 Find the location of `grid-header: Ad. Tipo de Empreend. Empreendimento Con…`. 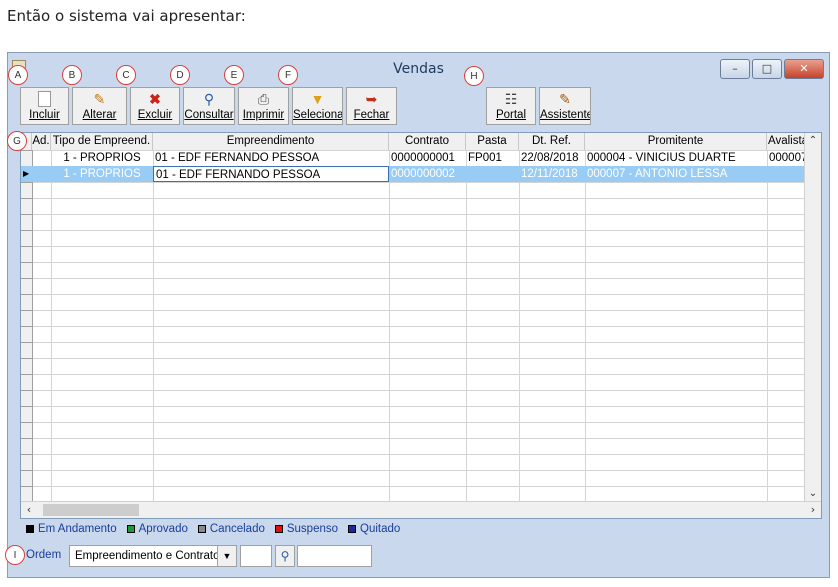

grid-header: Ad. Tipo de Empreend. Empreendimento Con… is located at coordinates (416, 142).